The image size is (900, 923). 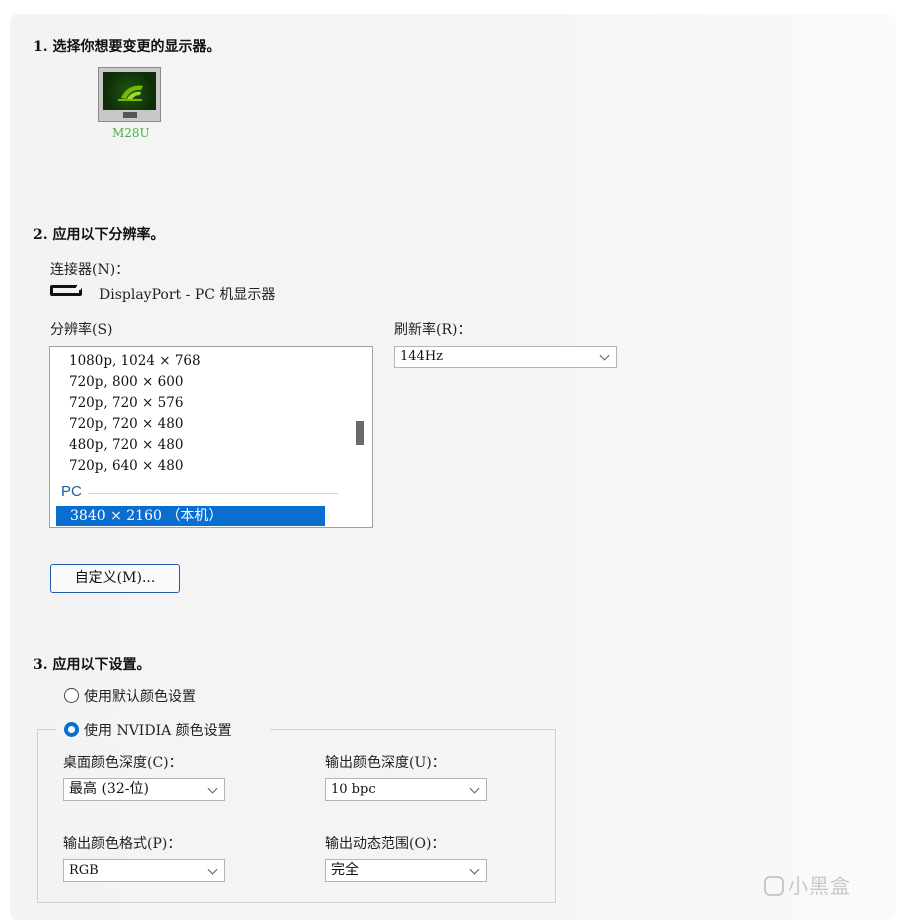 What do you see at coordinates (126, 403) in the screenshot?
I see `list-item: 720p, 720 × 576` at bounding box center [126, 403].